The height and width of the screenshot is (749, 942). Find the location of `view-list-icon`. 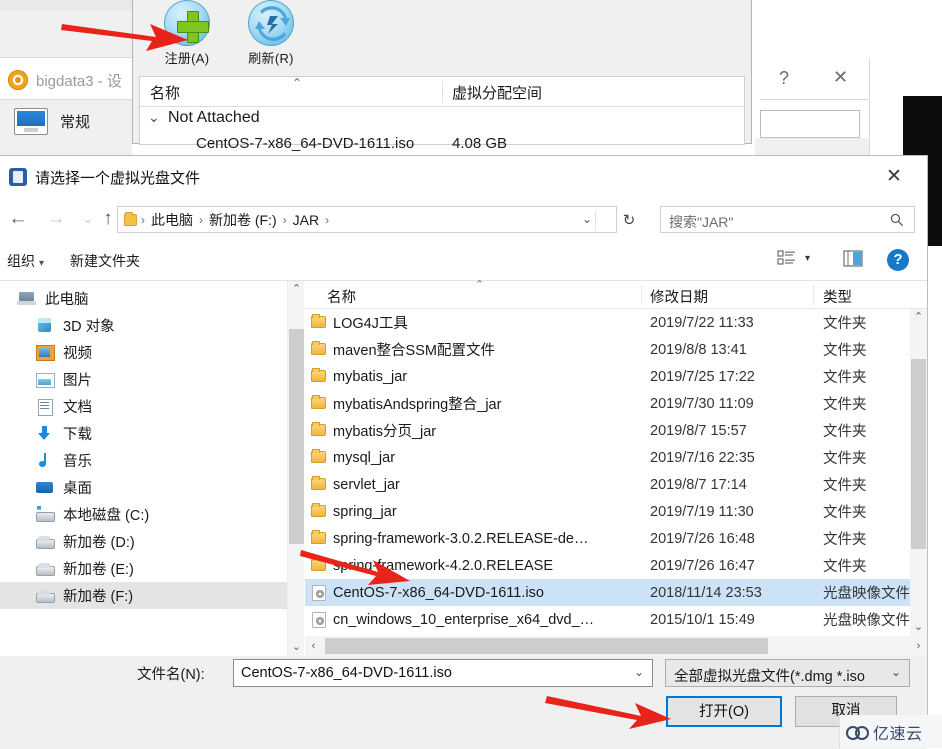

view-list-icon is located at coordinates (787, 259).